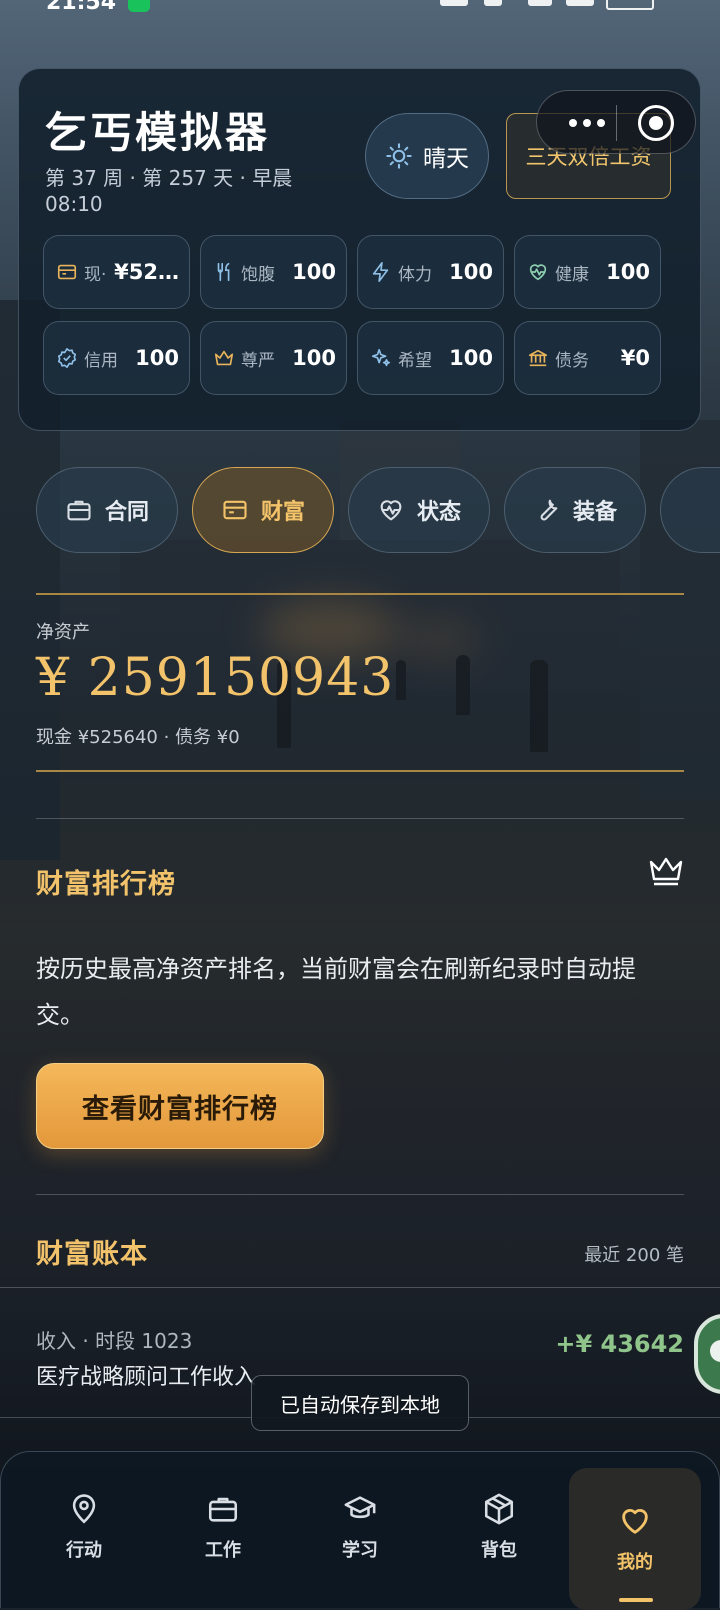  I want to click on heart-icon, so click(635, 1521).